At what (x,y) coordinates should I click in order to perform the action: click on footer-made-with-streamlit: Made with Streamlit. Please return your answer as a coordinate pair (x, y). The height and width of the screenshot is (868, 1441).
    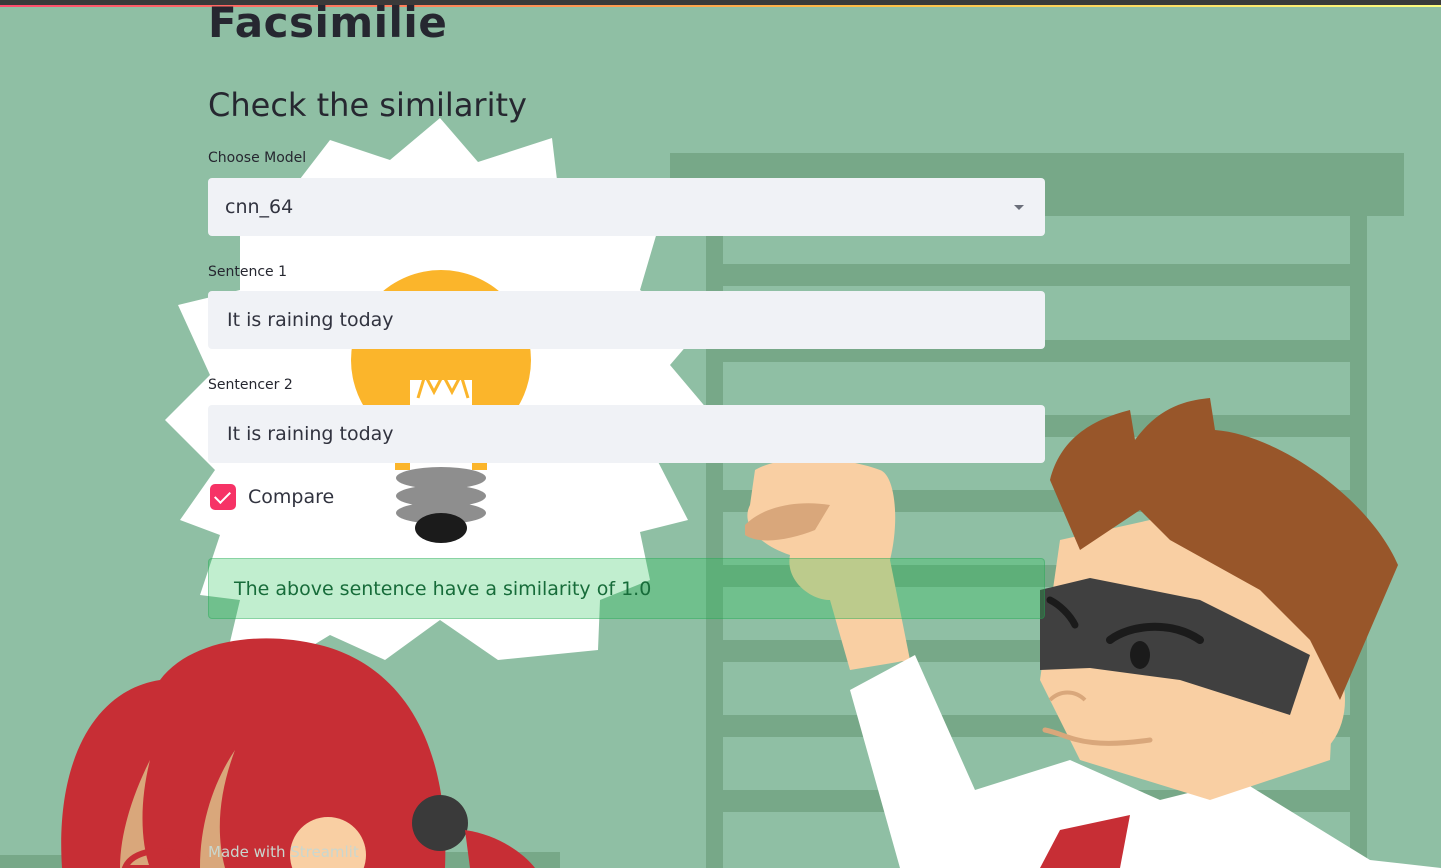
    Looking at the image, I should click on (283, 852).